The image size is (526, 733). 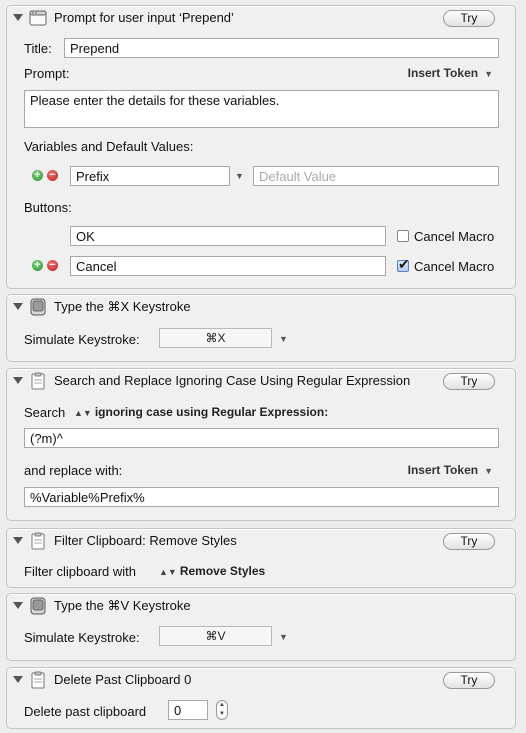 I want to click on replace-input, so click(x=261, y=497).